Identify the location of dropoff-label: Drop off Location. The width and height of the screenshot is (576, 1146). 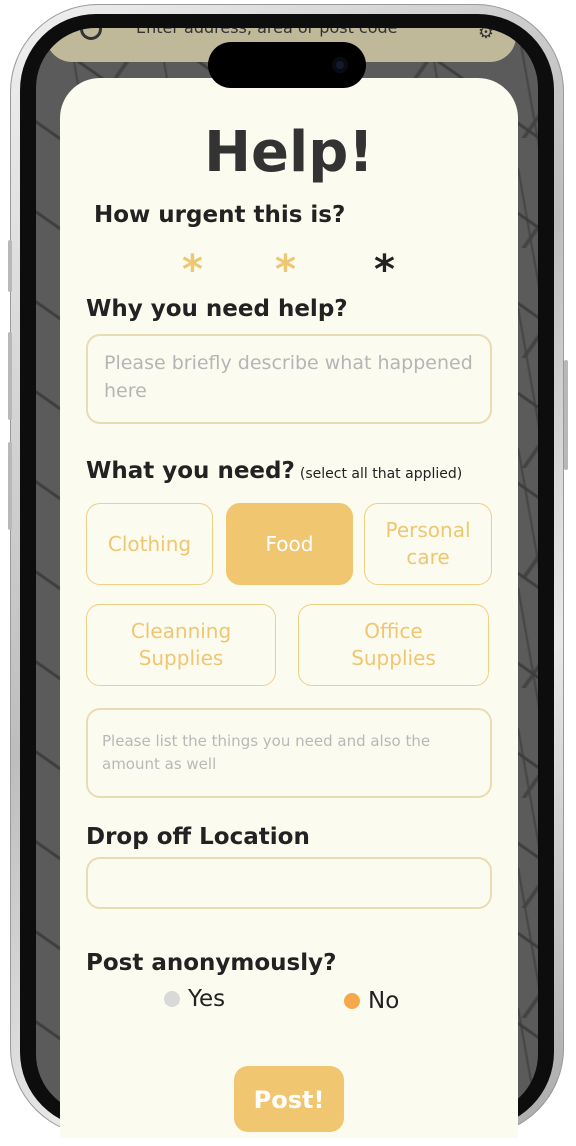
(198, 837).